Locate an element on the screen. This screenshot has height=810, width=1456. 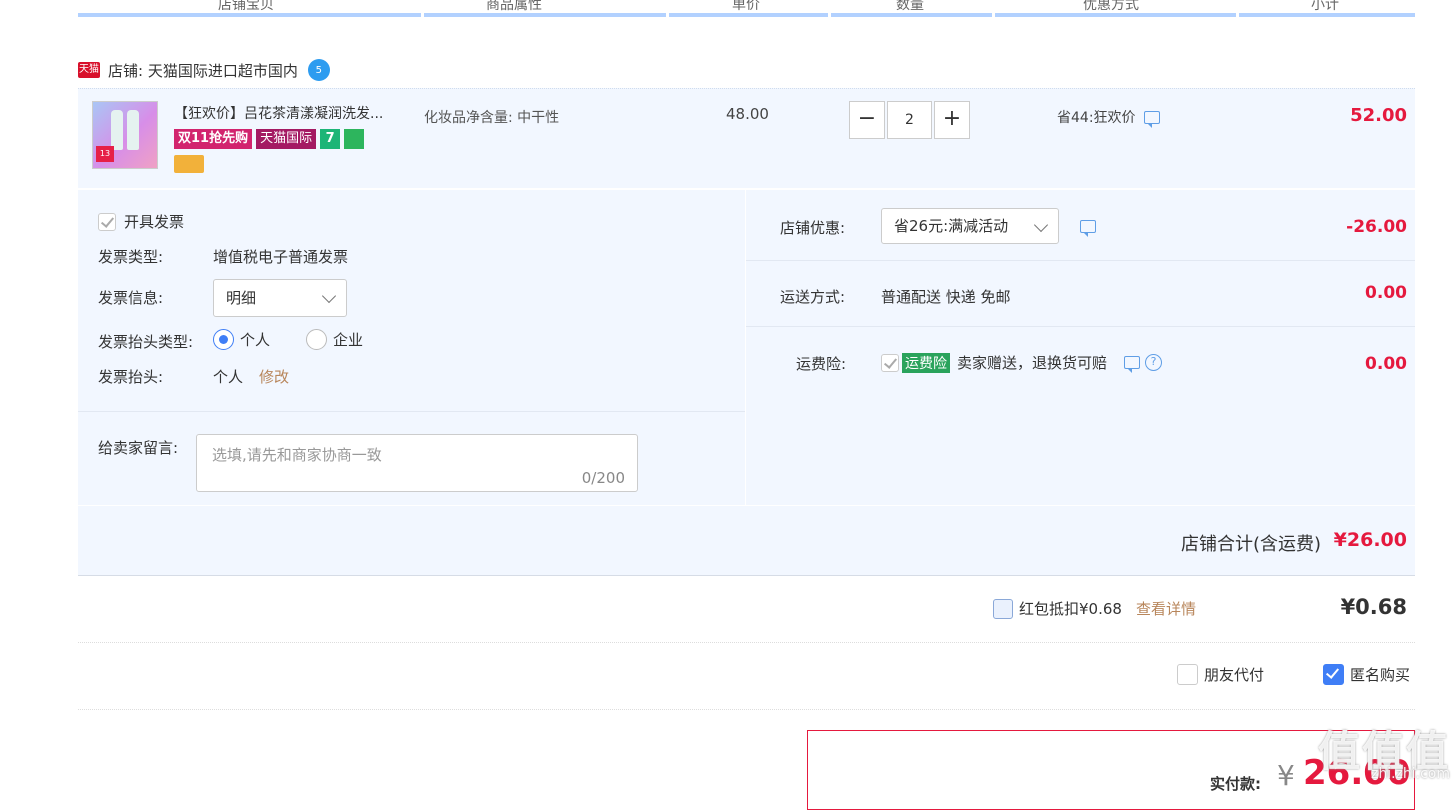
friend-pay-label: 朋友代付 is located at coordinates (1234, 675).